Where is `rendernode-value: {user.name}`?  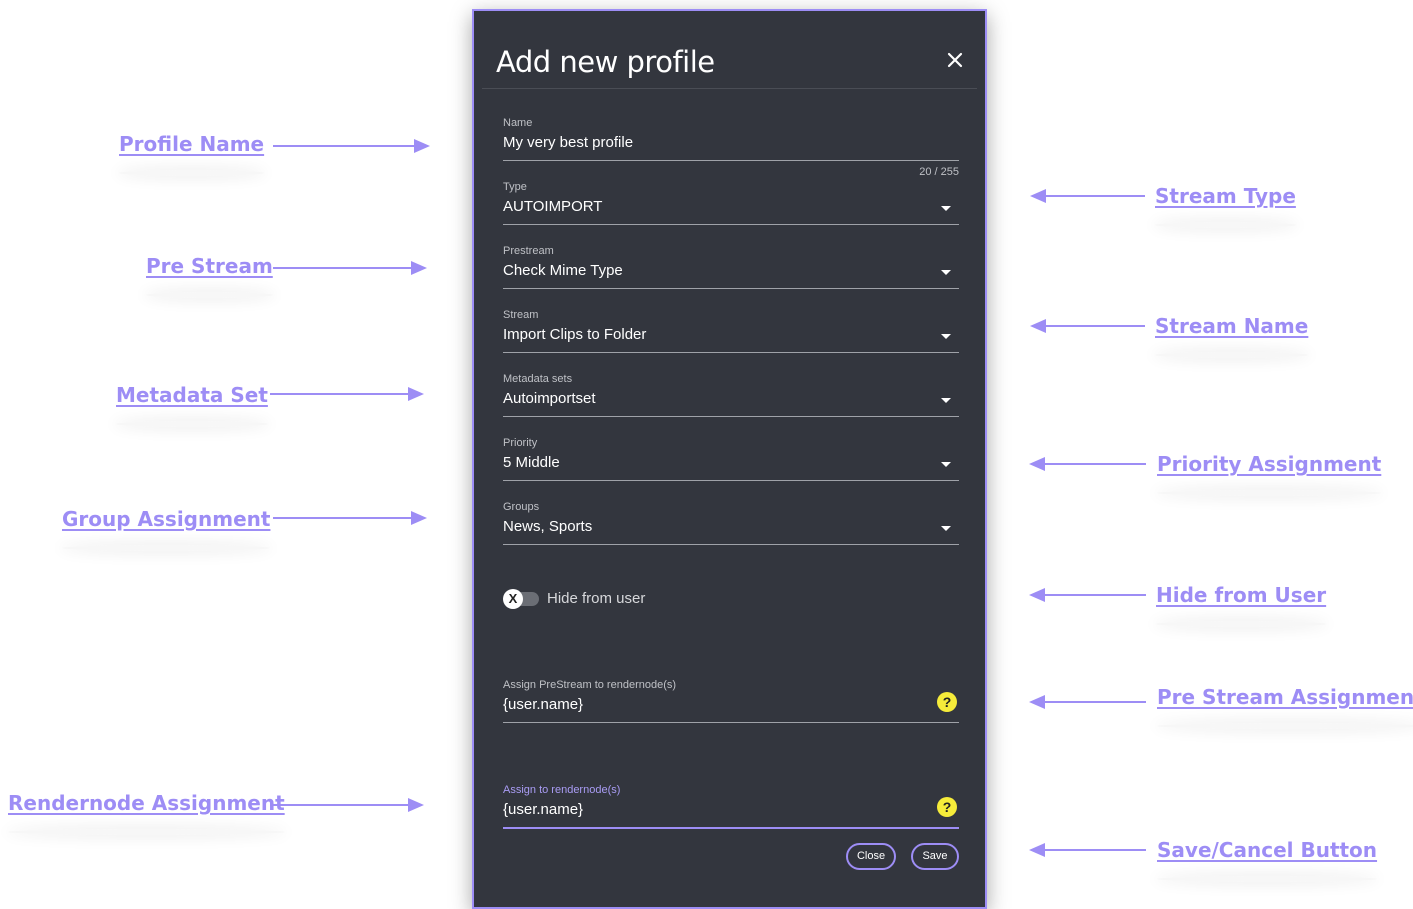 rendernode-value: {user.name} is located at coordinates (543, 809).